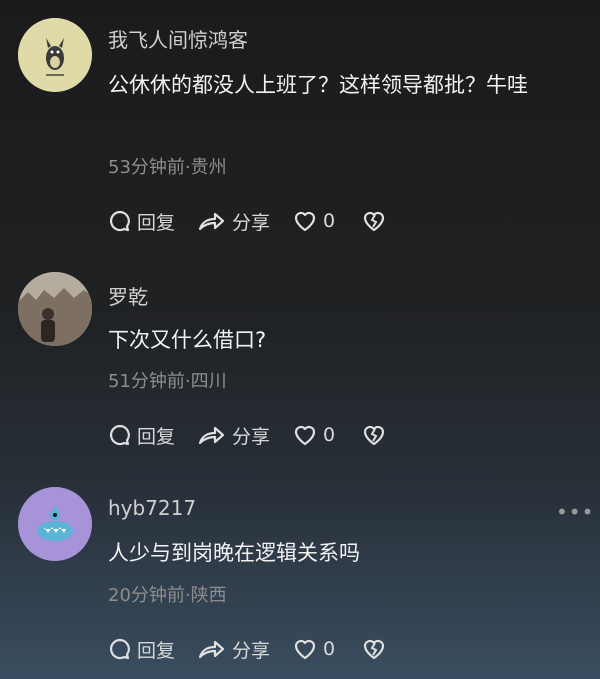 The width and height of the screenshot is (600, 679). I want to click on comment-text: 下次又什么借口?, so click(187, 340).